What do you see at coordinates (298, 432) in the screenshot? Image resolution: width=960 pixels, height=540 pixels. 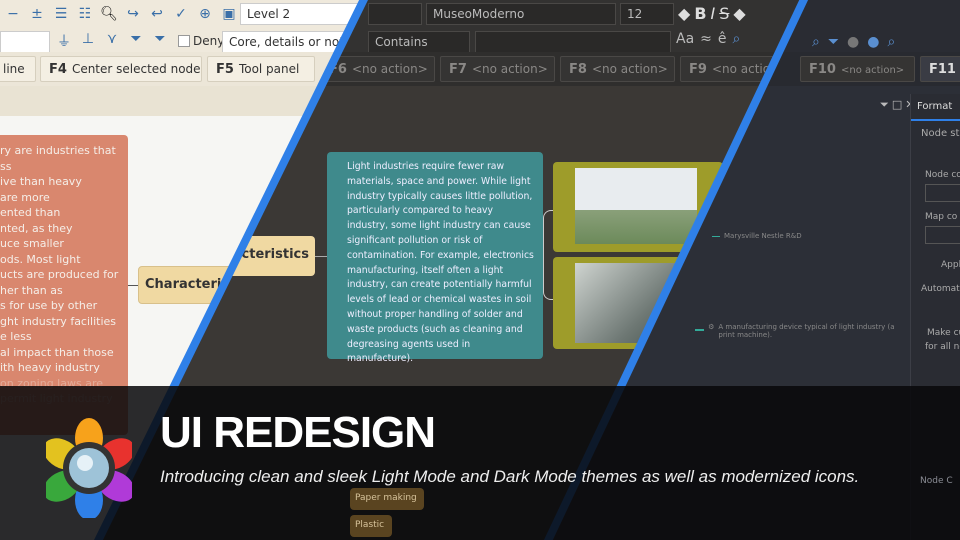 I see `banner-title: UI REDESIGN` at bounding box center [298, 432].